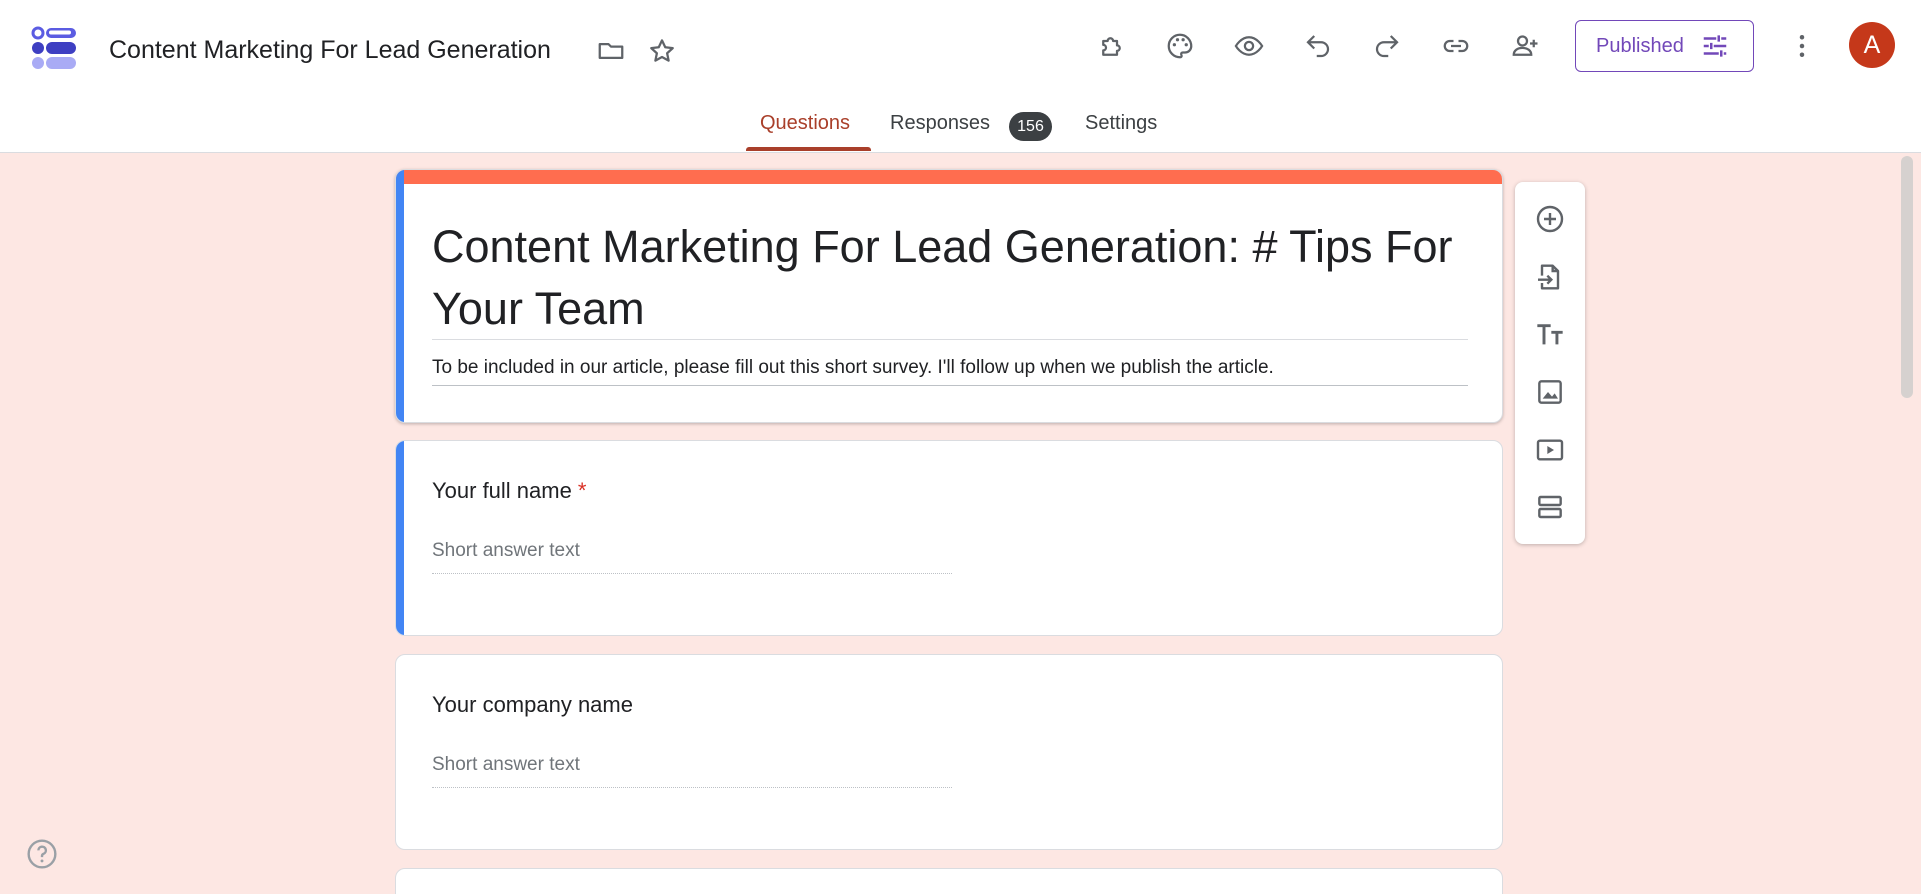 This screenshot has height=894, width=1921. What do you see at coordinates (1550, 450) in the screenshot?
I see `add-video-icon` at bounding box center [1550, 450].